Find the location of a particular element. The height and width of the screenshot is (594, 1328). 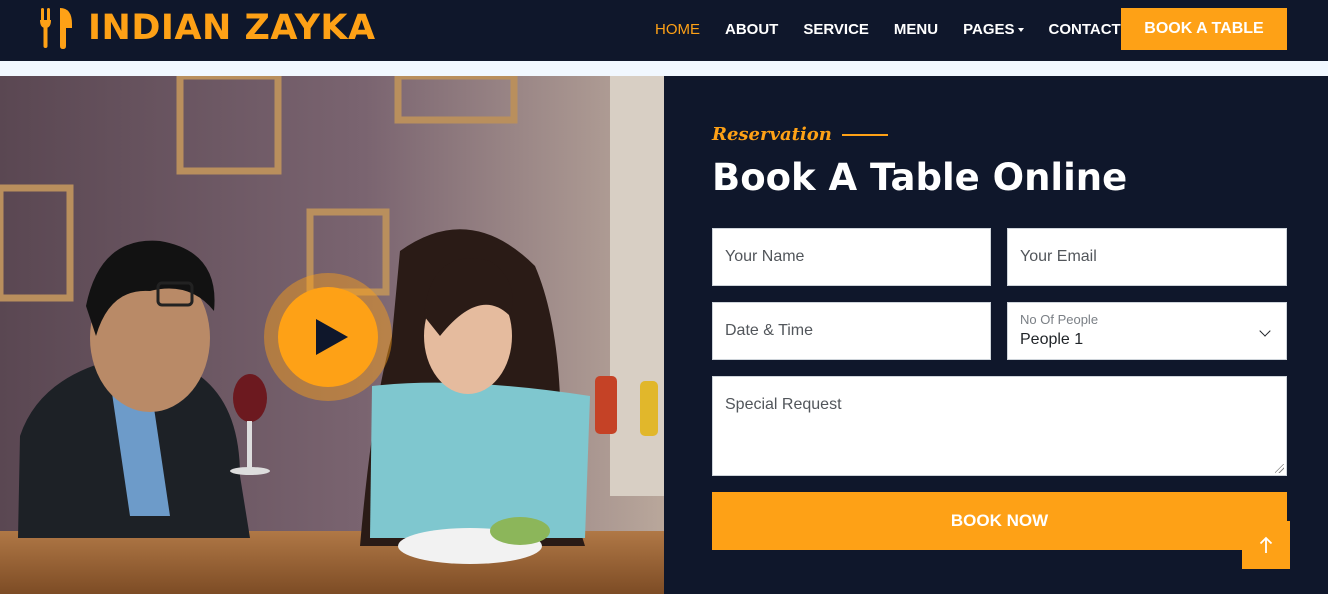

people-label: No Of People is located at coordinates (1059, 319).